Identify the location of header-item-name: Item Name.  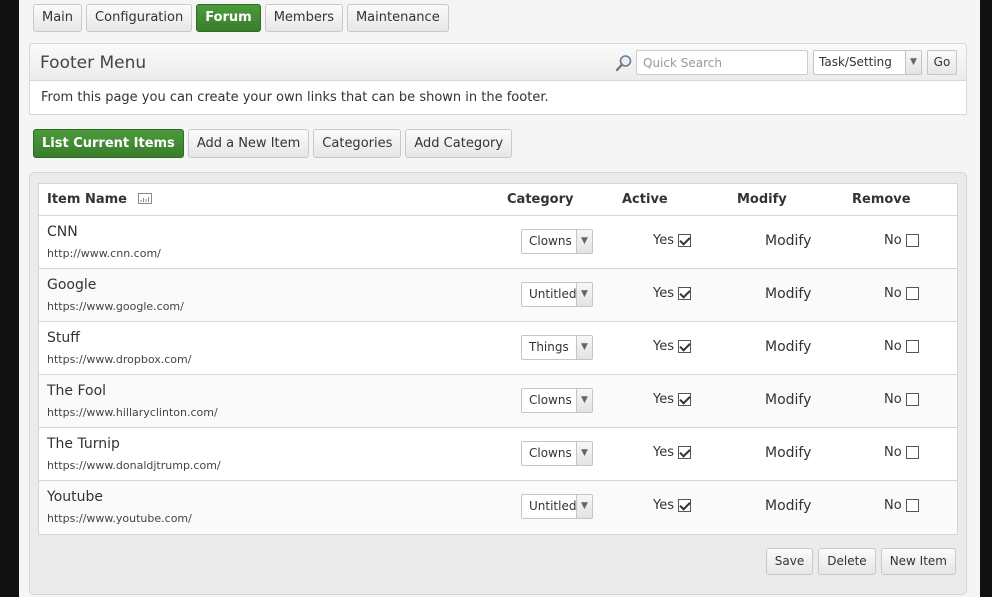
(99, 199).